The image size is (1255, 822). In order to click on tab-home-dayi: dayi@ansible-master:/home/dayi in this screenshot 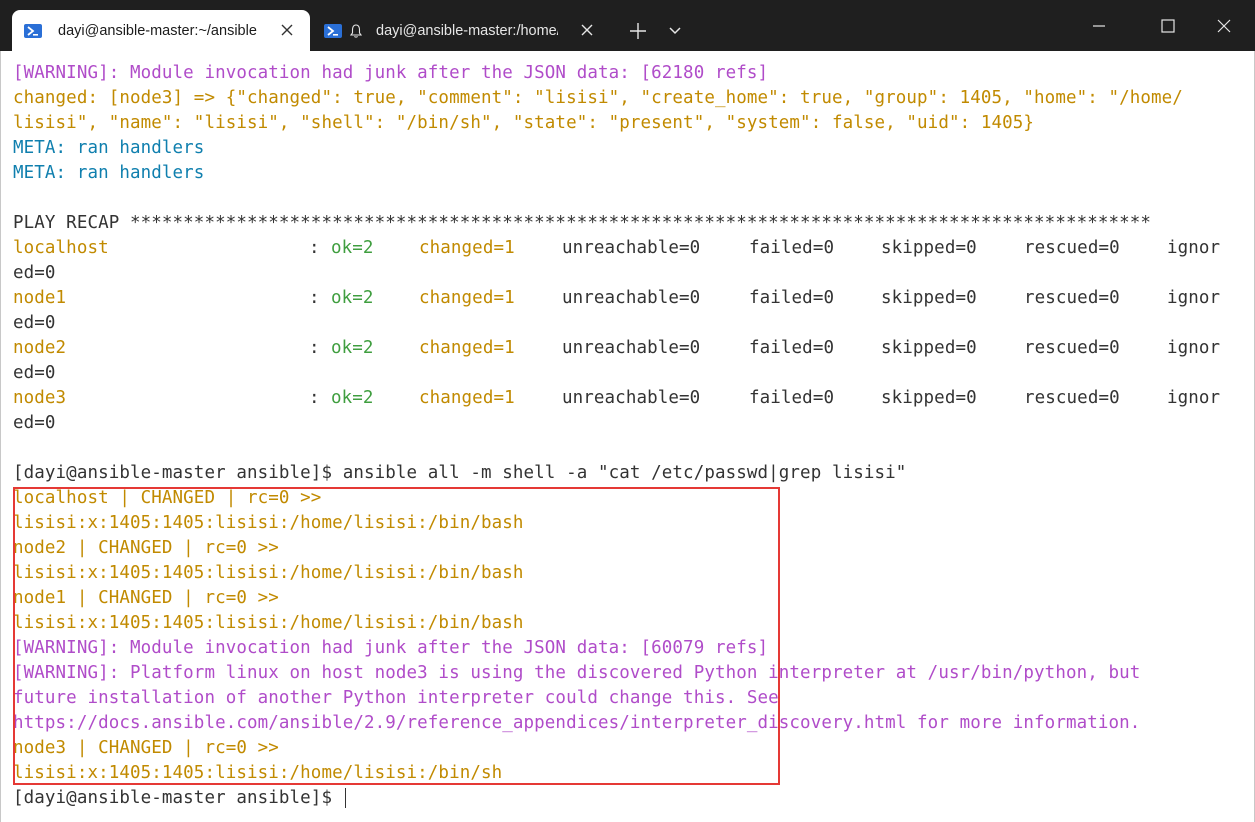, I will do `click(466, 30)`.